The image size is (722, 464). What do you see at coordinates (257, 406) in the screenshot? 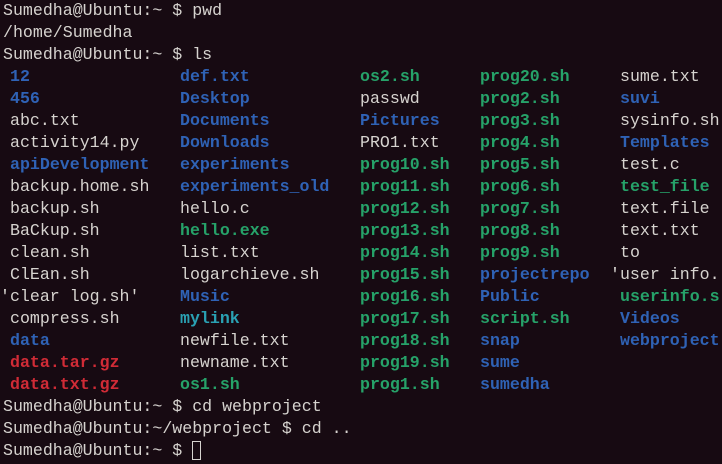
I see `command-text: cd webproject` at bounding box center [257, 406].